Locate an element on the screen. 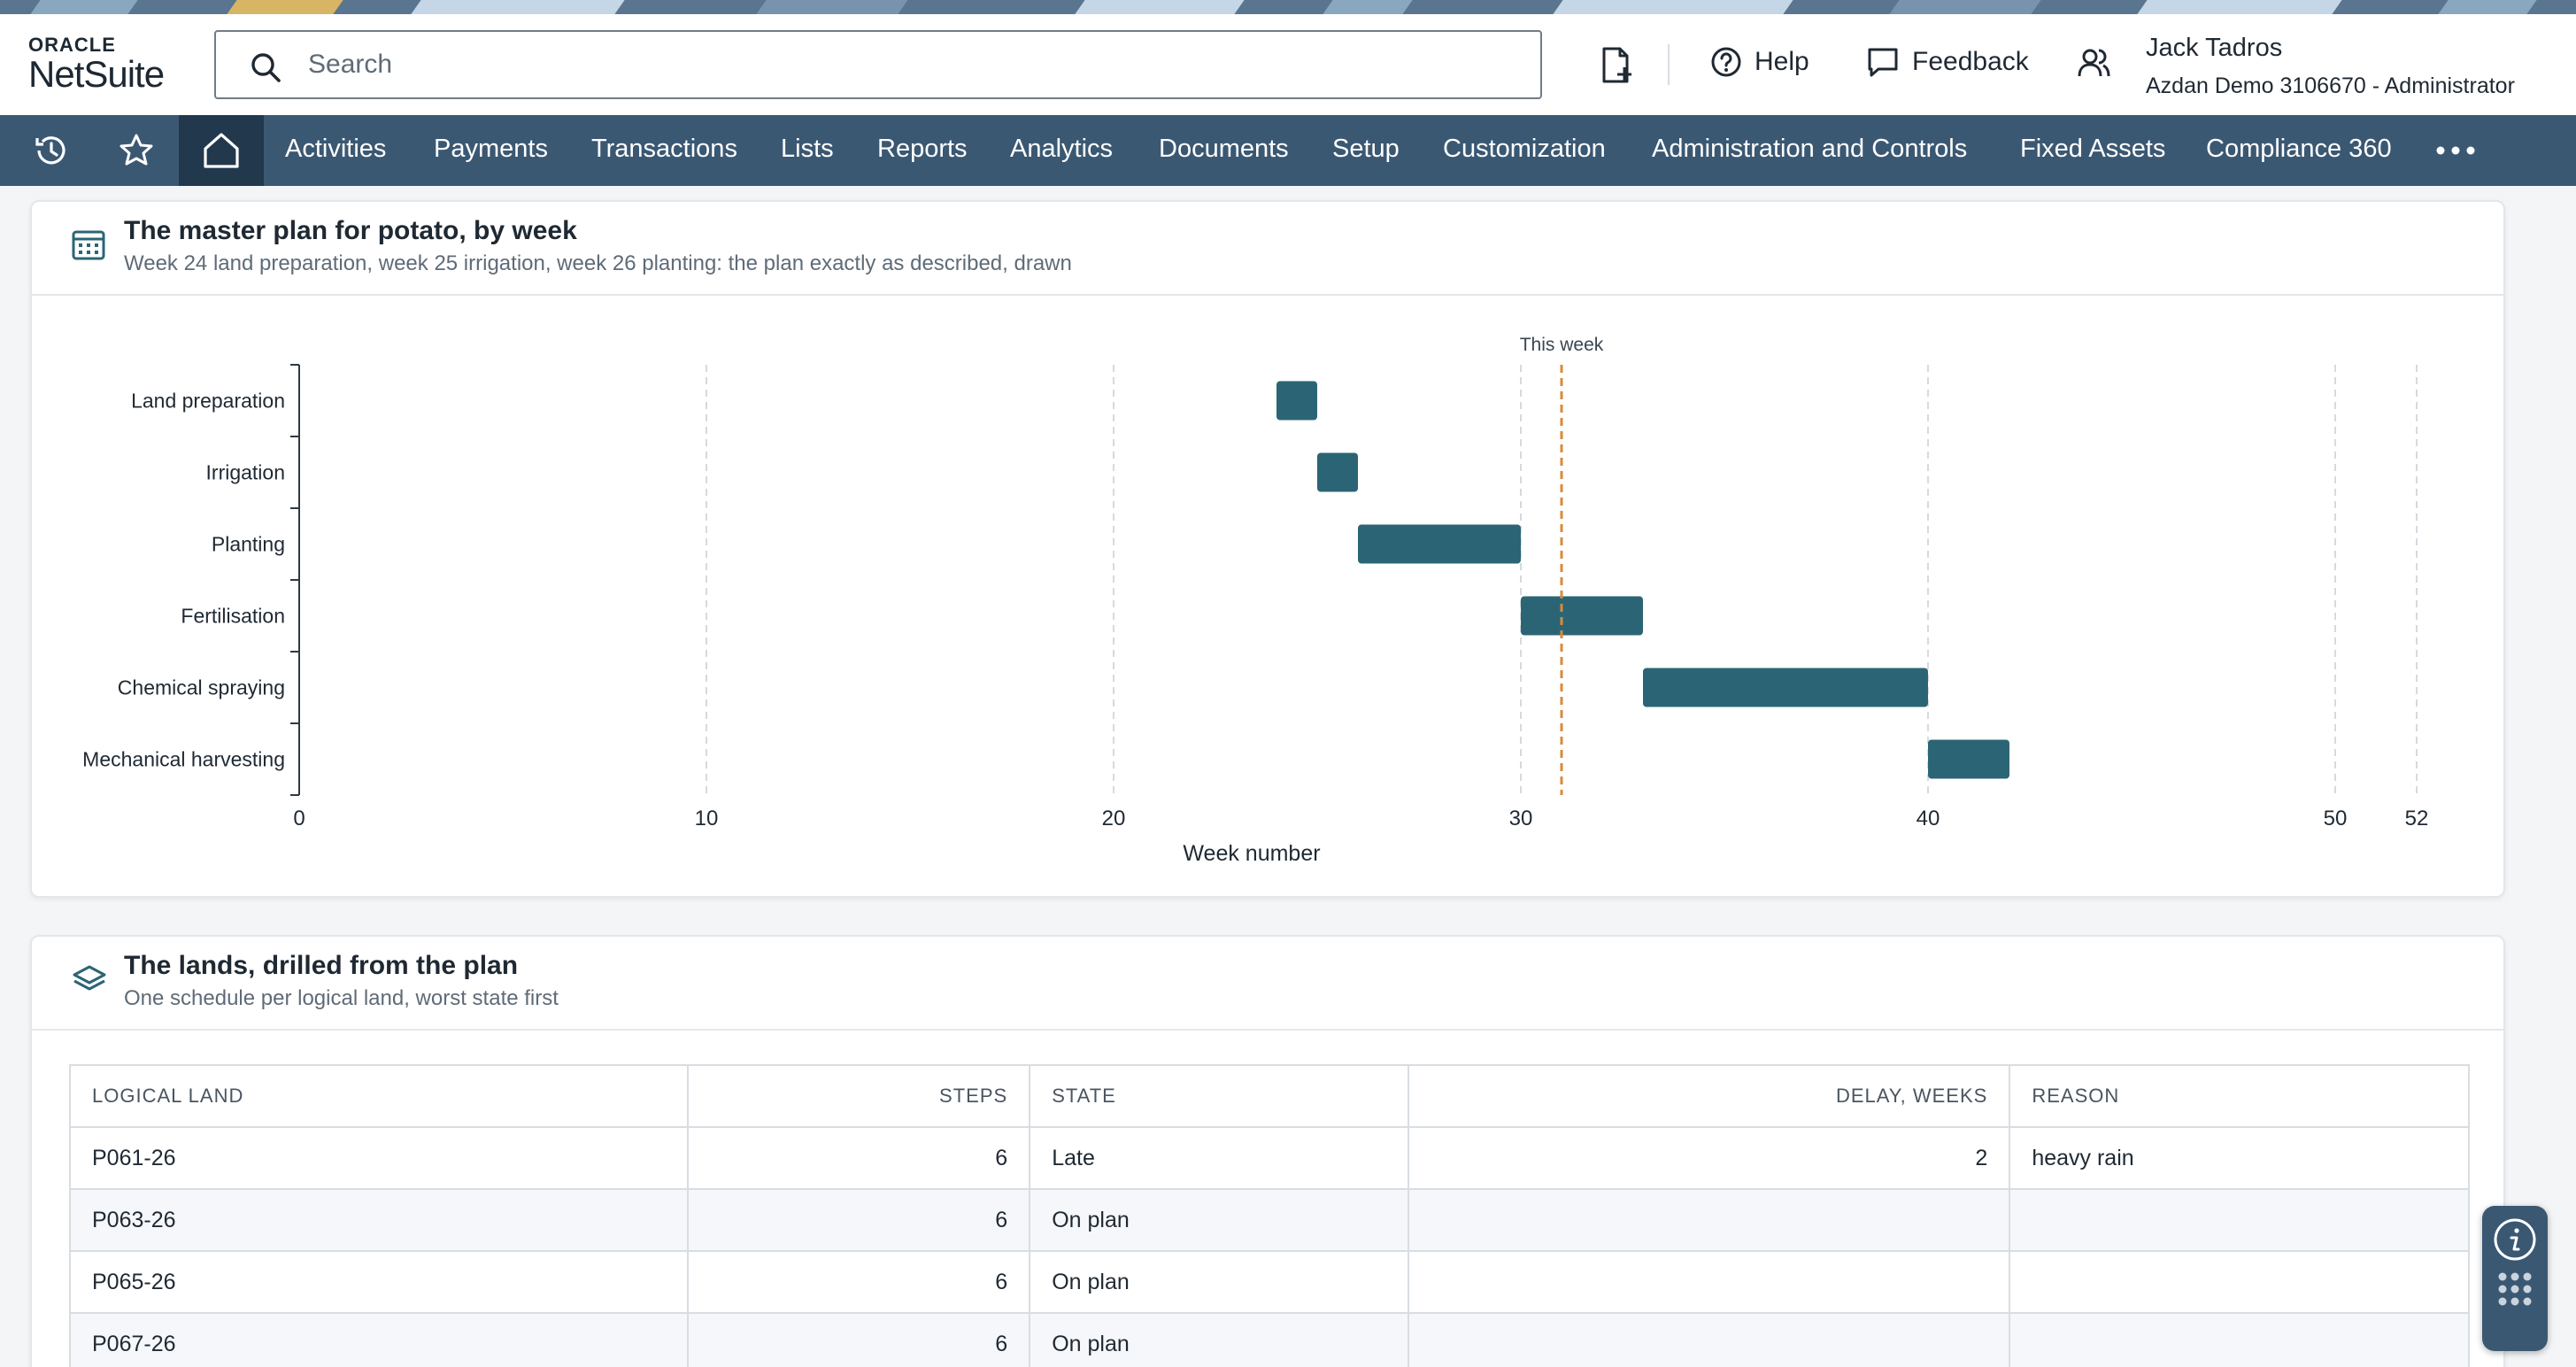 This screenshot has height=1367, width=2576. table-row: P063-26 6 On plan is located at coordinates (1269, 1220).